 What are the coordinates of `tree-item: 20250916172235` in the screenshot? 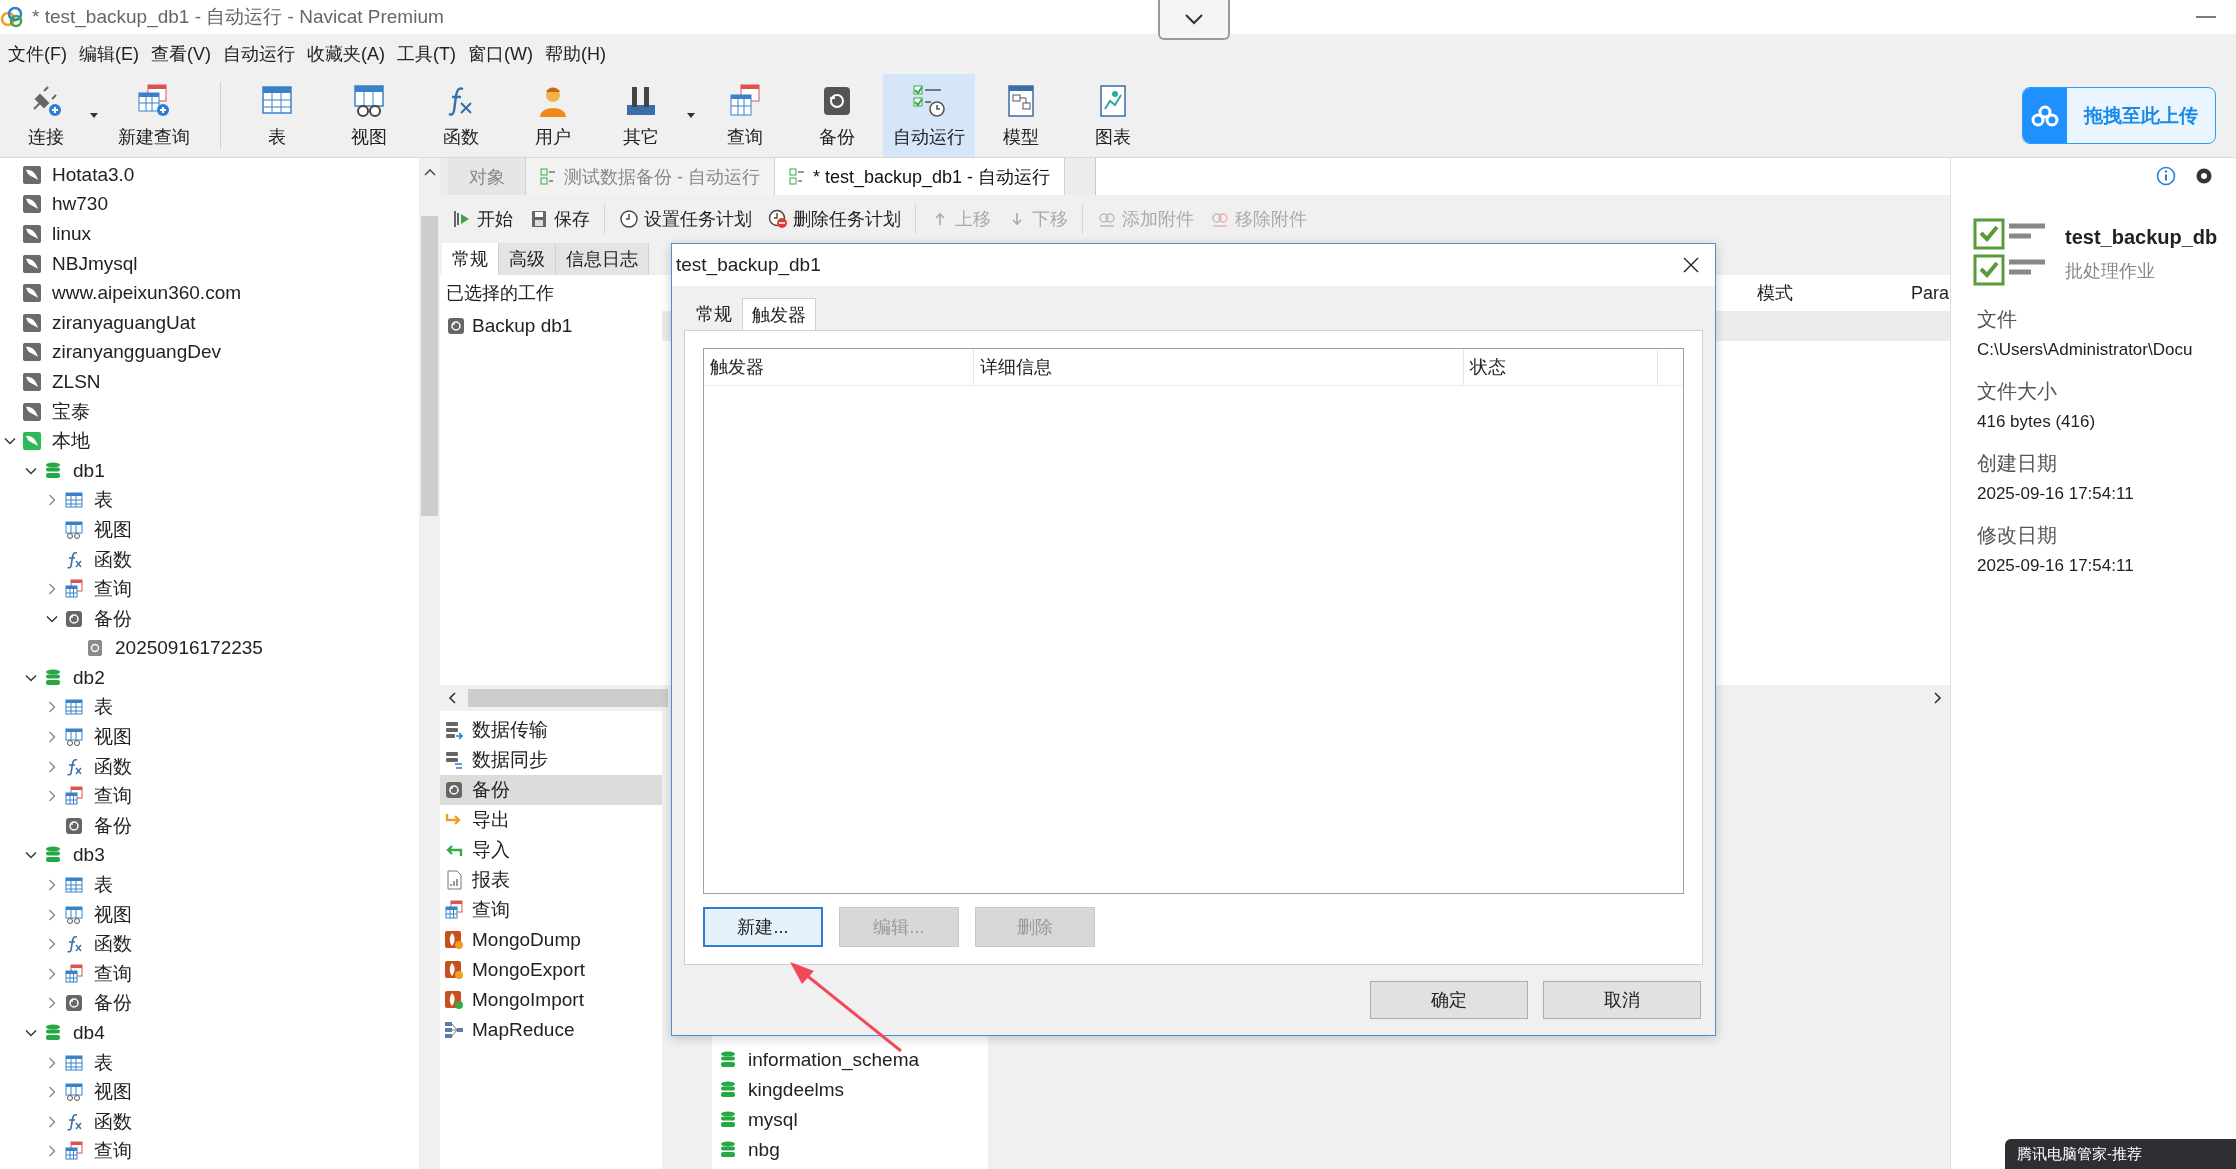 It's located at (189, 648).